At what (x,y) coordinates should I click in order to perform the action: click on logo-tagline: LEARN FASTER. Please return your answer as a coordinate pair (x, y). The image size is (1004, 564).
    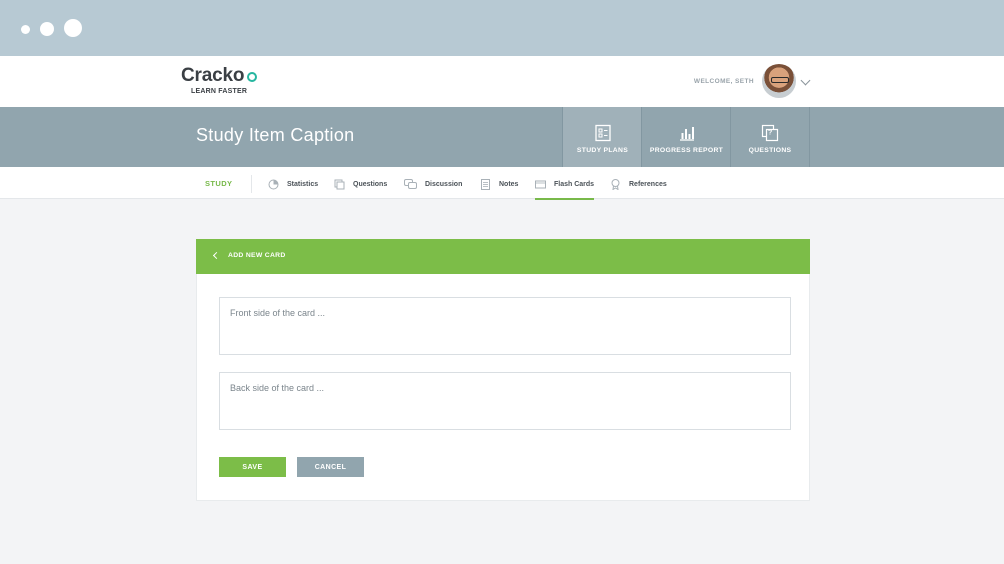
    Looking at the image, I should click on (219, 91).